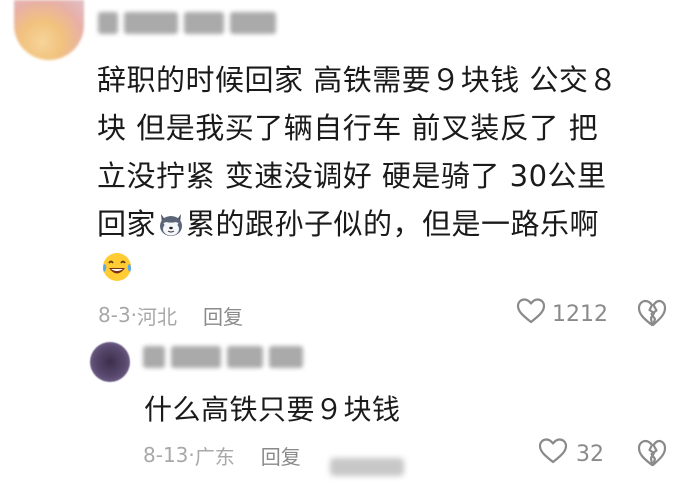 The width and height of the screenshot is (690, 495). Describe the element at coordinates (166, 455) in the screenshot. I see `reply-date: 8-13` at that location.